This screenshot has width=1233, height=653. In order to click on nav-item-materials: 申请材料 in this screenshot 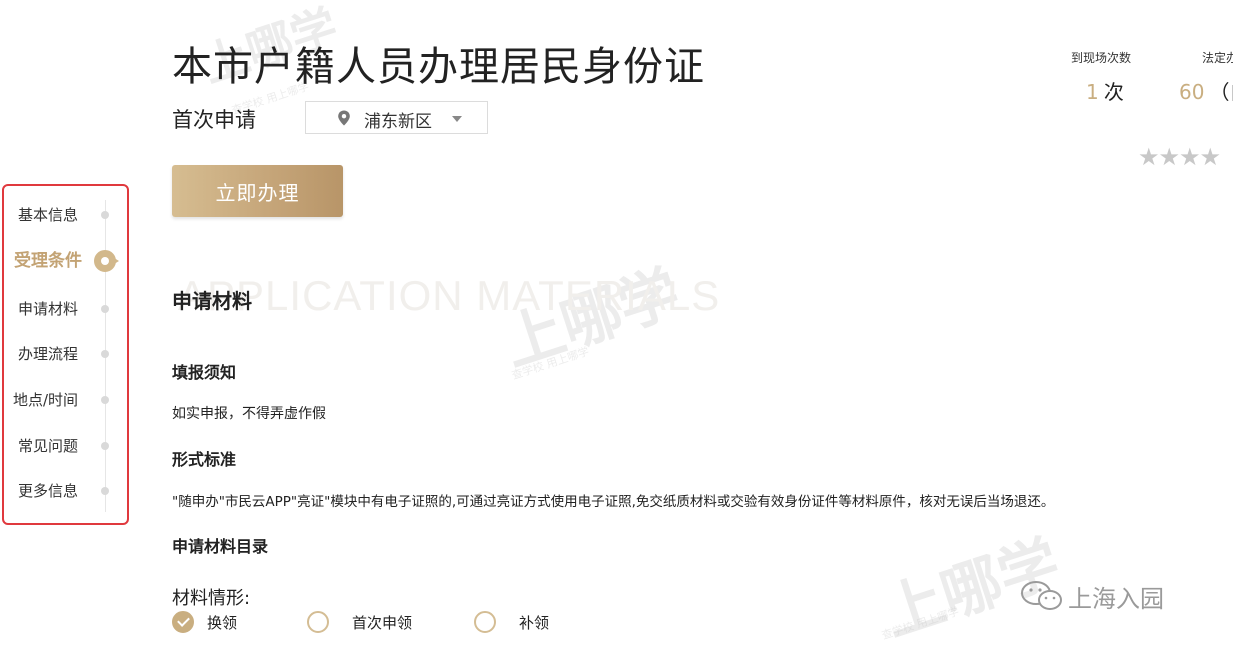, I will do `click(64, 309)`.